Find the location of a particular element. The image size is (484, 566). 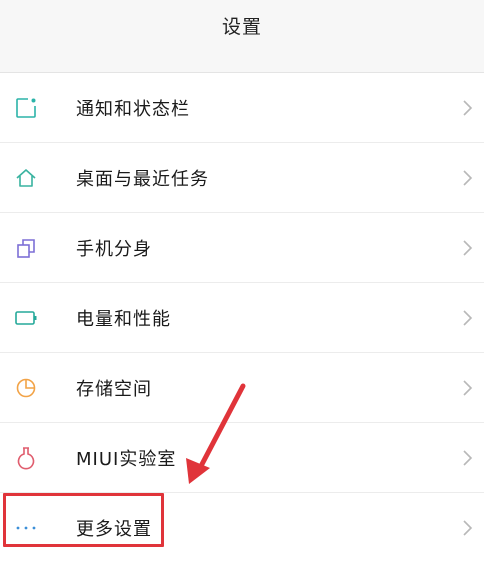

settings-item-storage: 存储空间 is located at coordinates (242, 387).